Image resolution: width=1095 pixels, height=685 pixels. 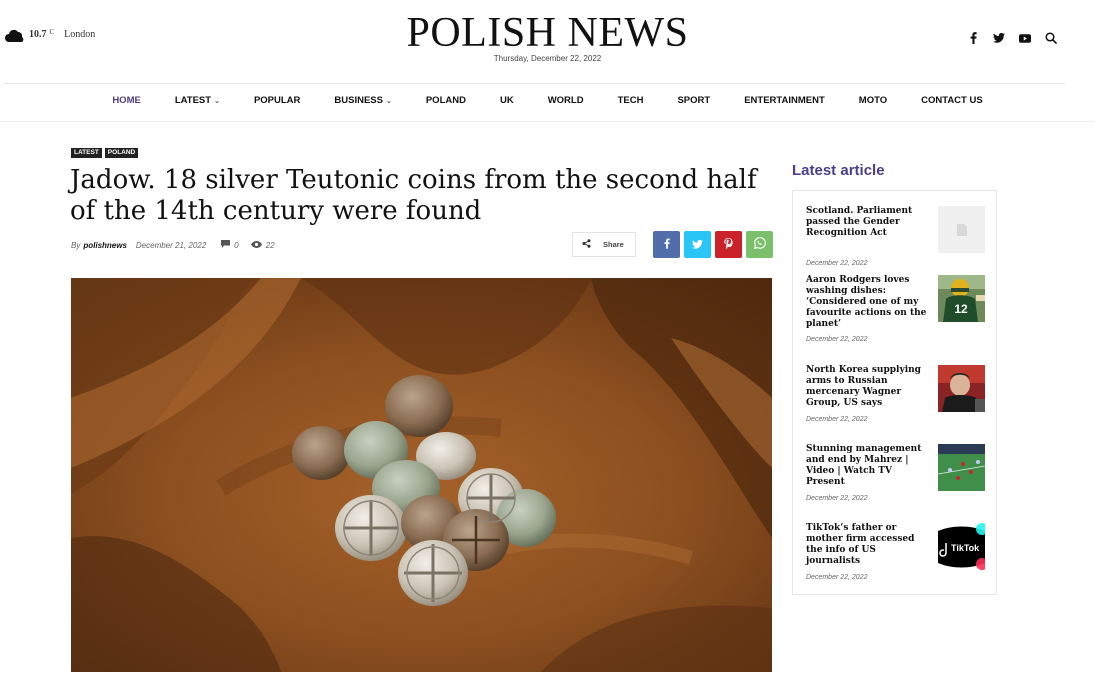 I want to click on share-facebook-button, so click(x=666, y=244).